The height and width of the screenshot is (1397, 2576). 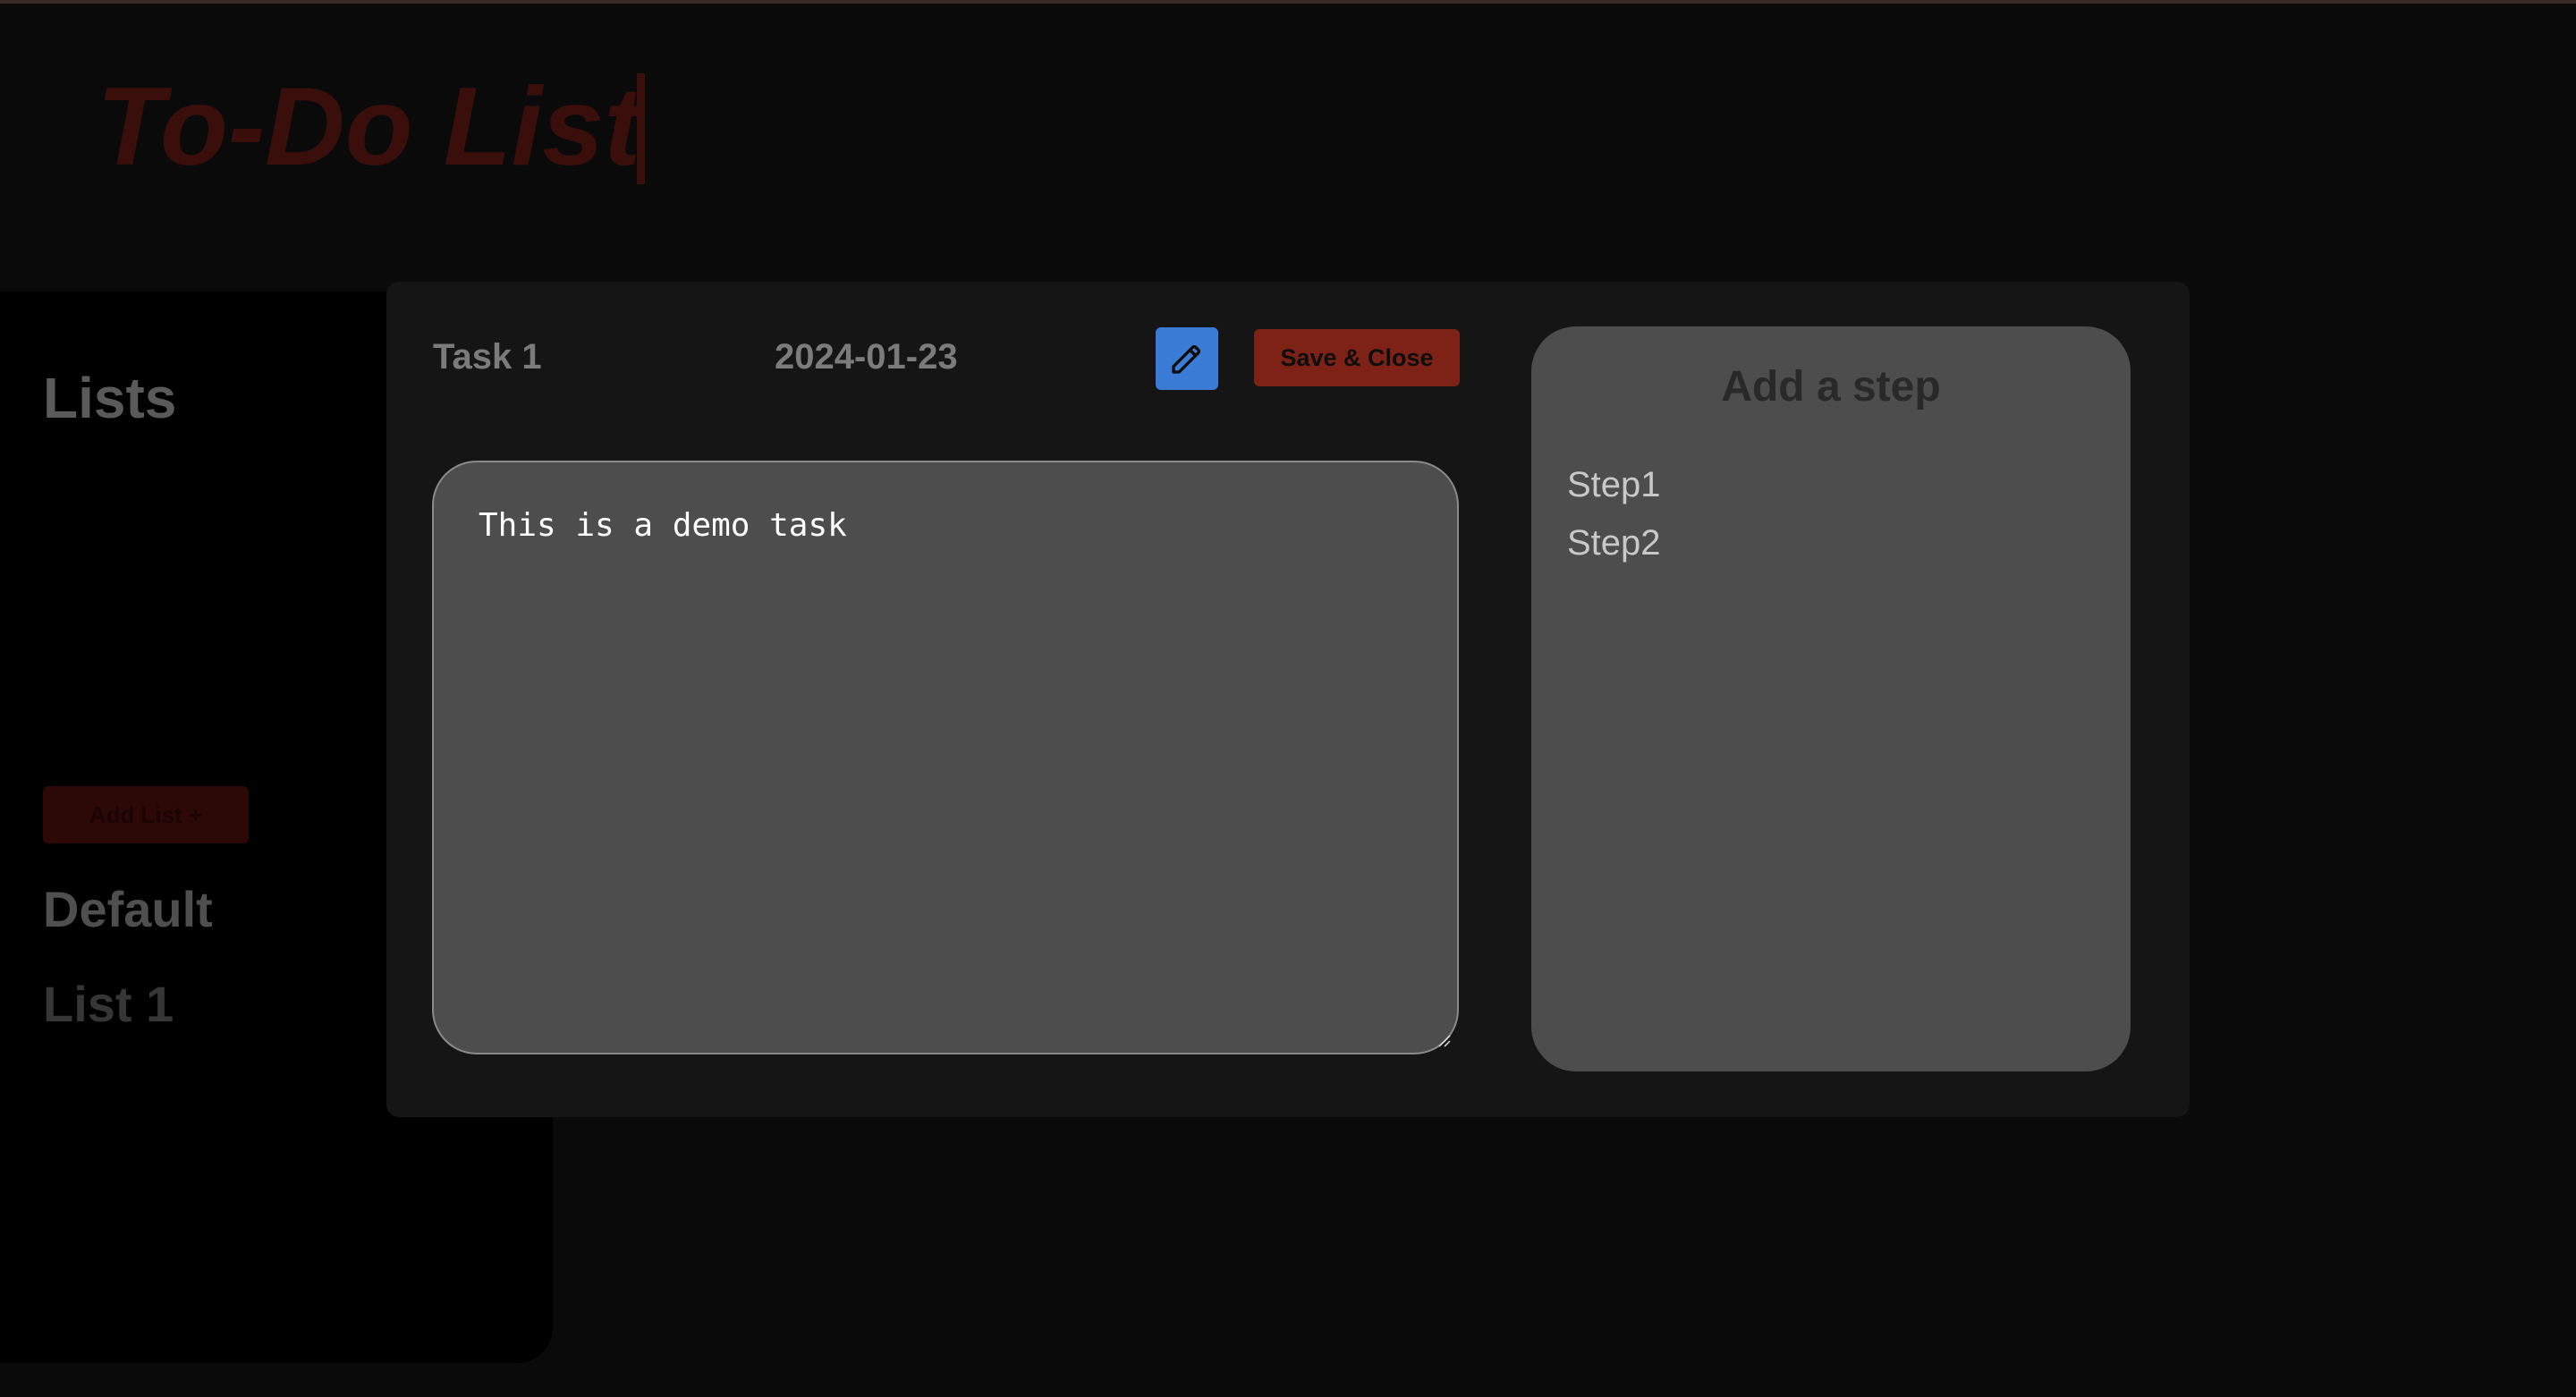 I want to click on resize-handle-icon, so click(x=1443, y=1040).